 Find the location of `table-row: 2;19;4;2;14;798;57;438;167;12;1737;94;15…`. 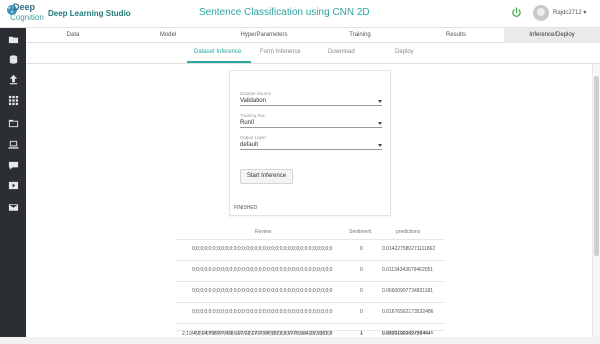

table-row: 2;19;4;2;14;798;57;438;167;12;1737;94;15… is located at coordinates (310, 333).